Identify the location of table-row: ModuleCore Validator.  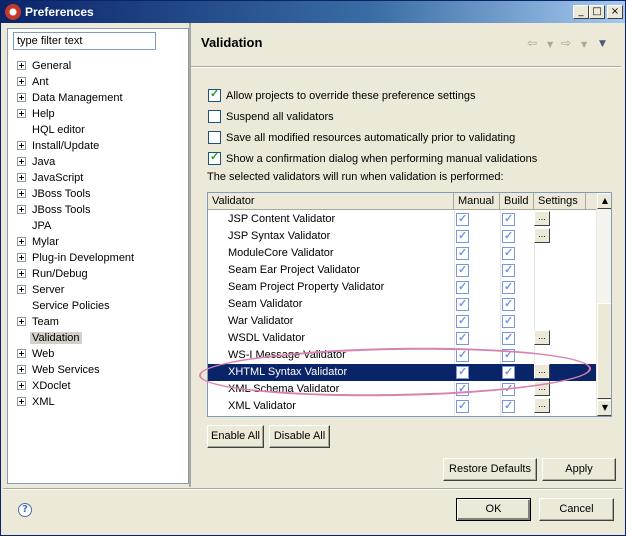
(402, 253).